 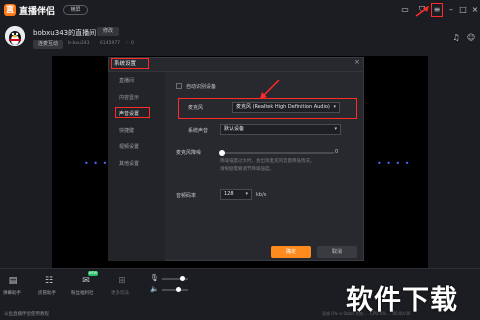 I want to click on status-readout: 丢帧 0% ⟲ 0kb/s 内存 … CPU 0% … 00:00:00, so click(x=366, y=313).